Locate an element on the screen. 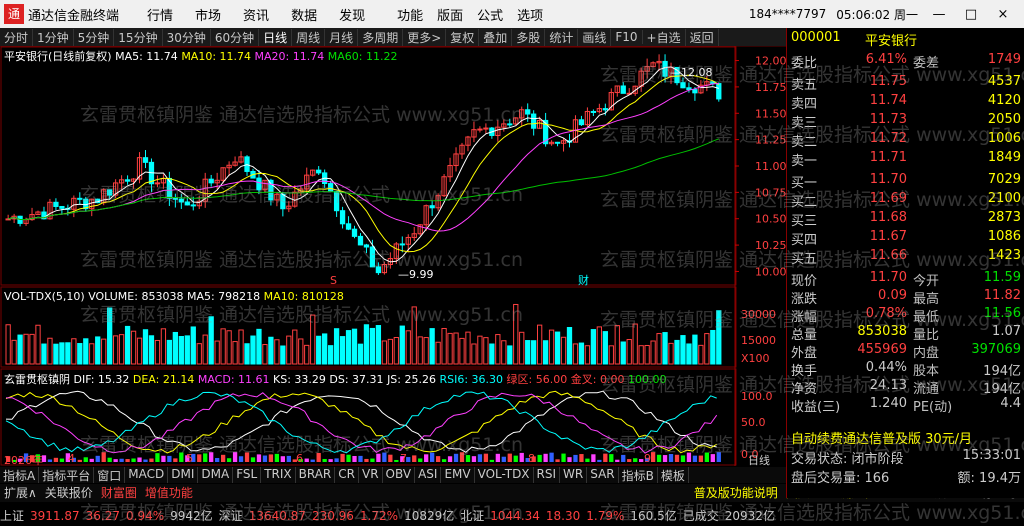  ask-0: 卖五 11.75 4537 is located at coordinates (906, 83).